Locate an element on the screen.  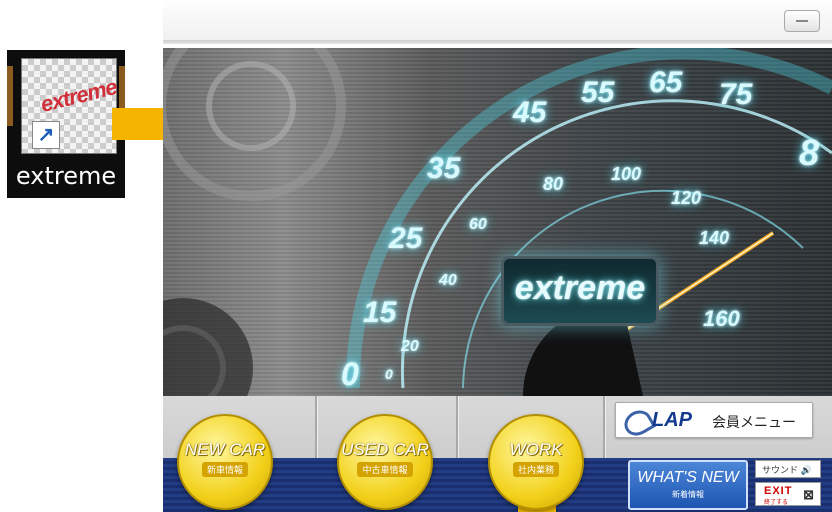
used-car-button: USED CAR 中古車情報 is located at coordinates (385, 462).